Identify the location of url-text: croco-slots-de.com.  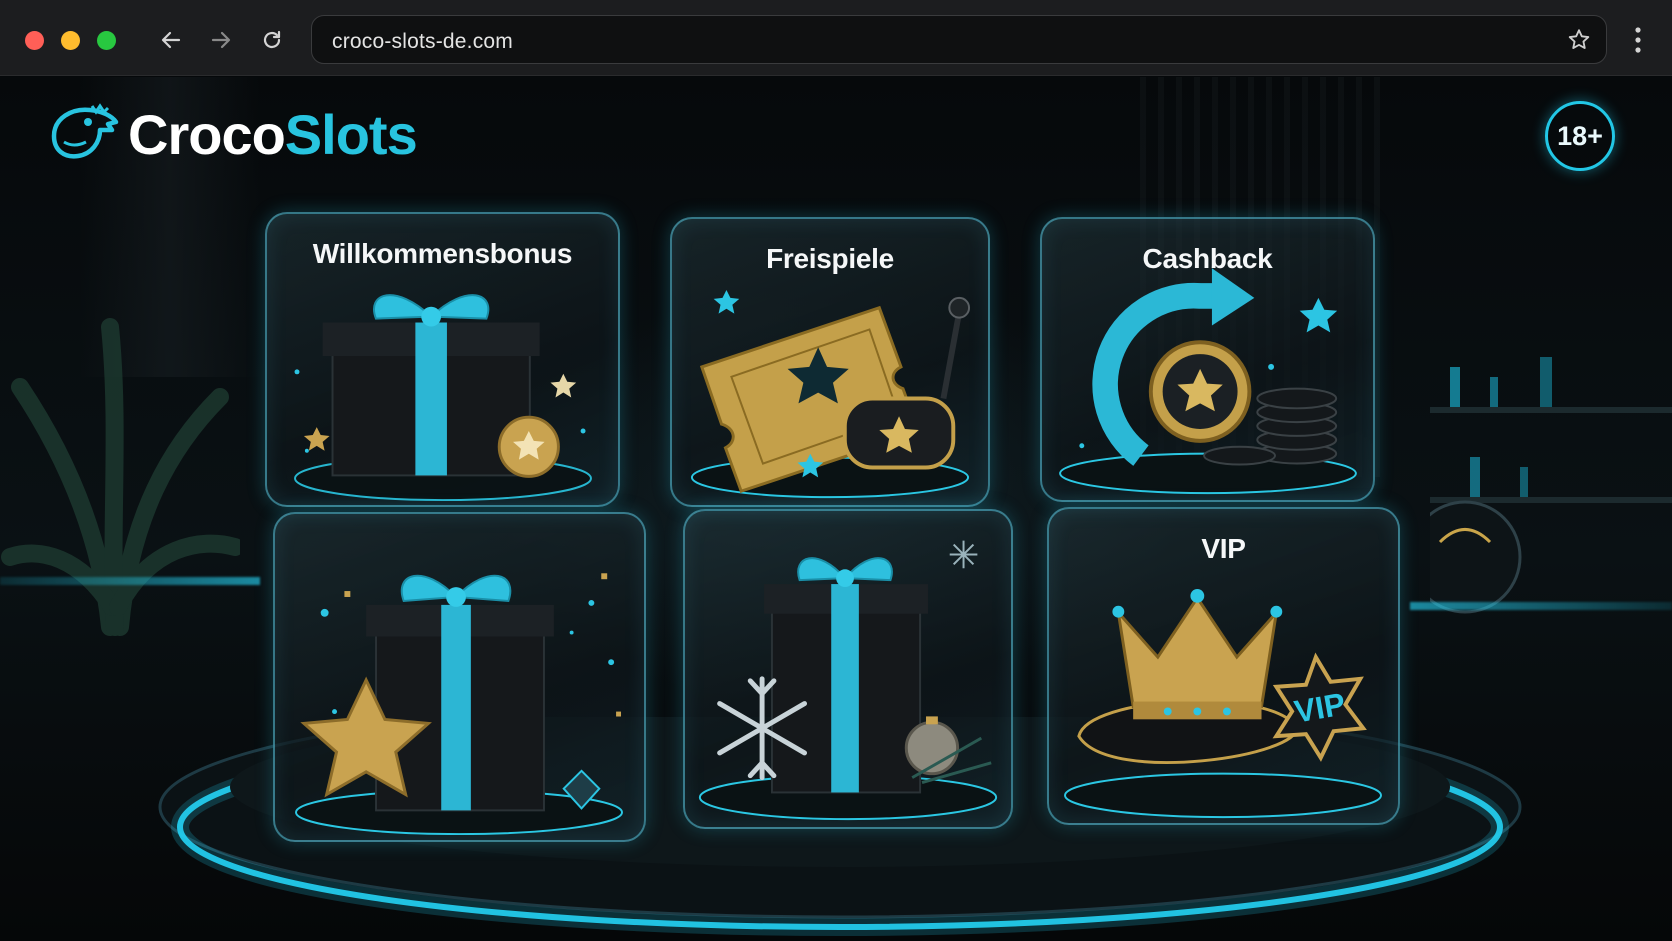
(422, 42).